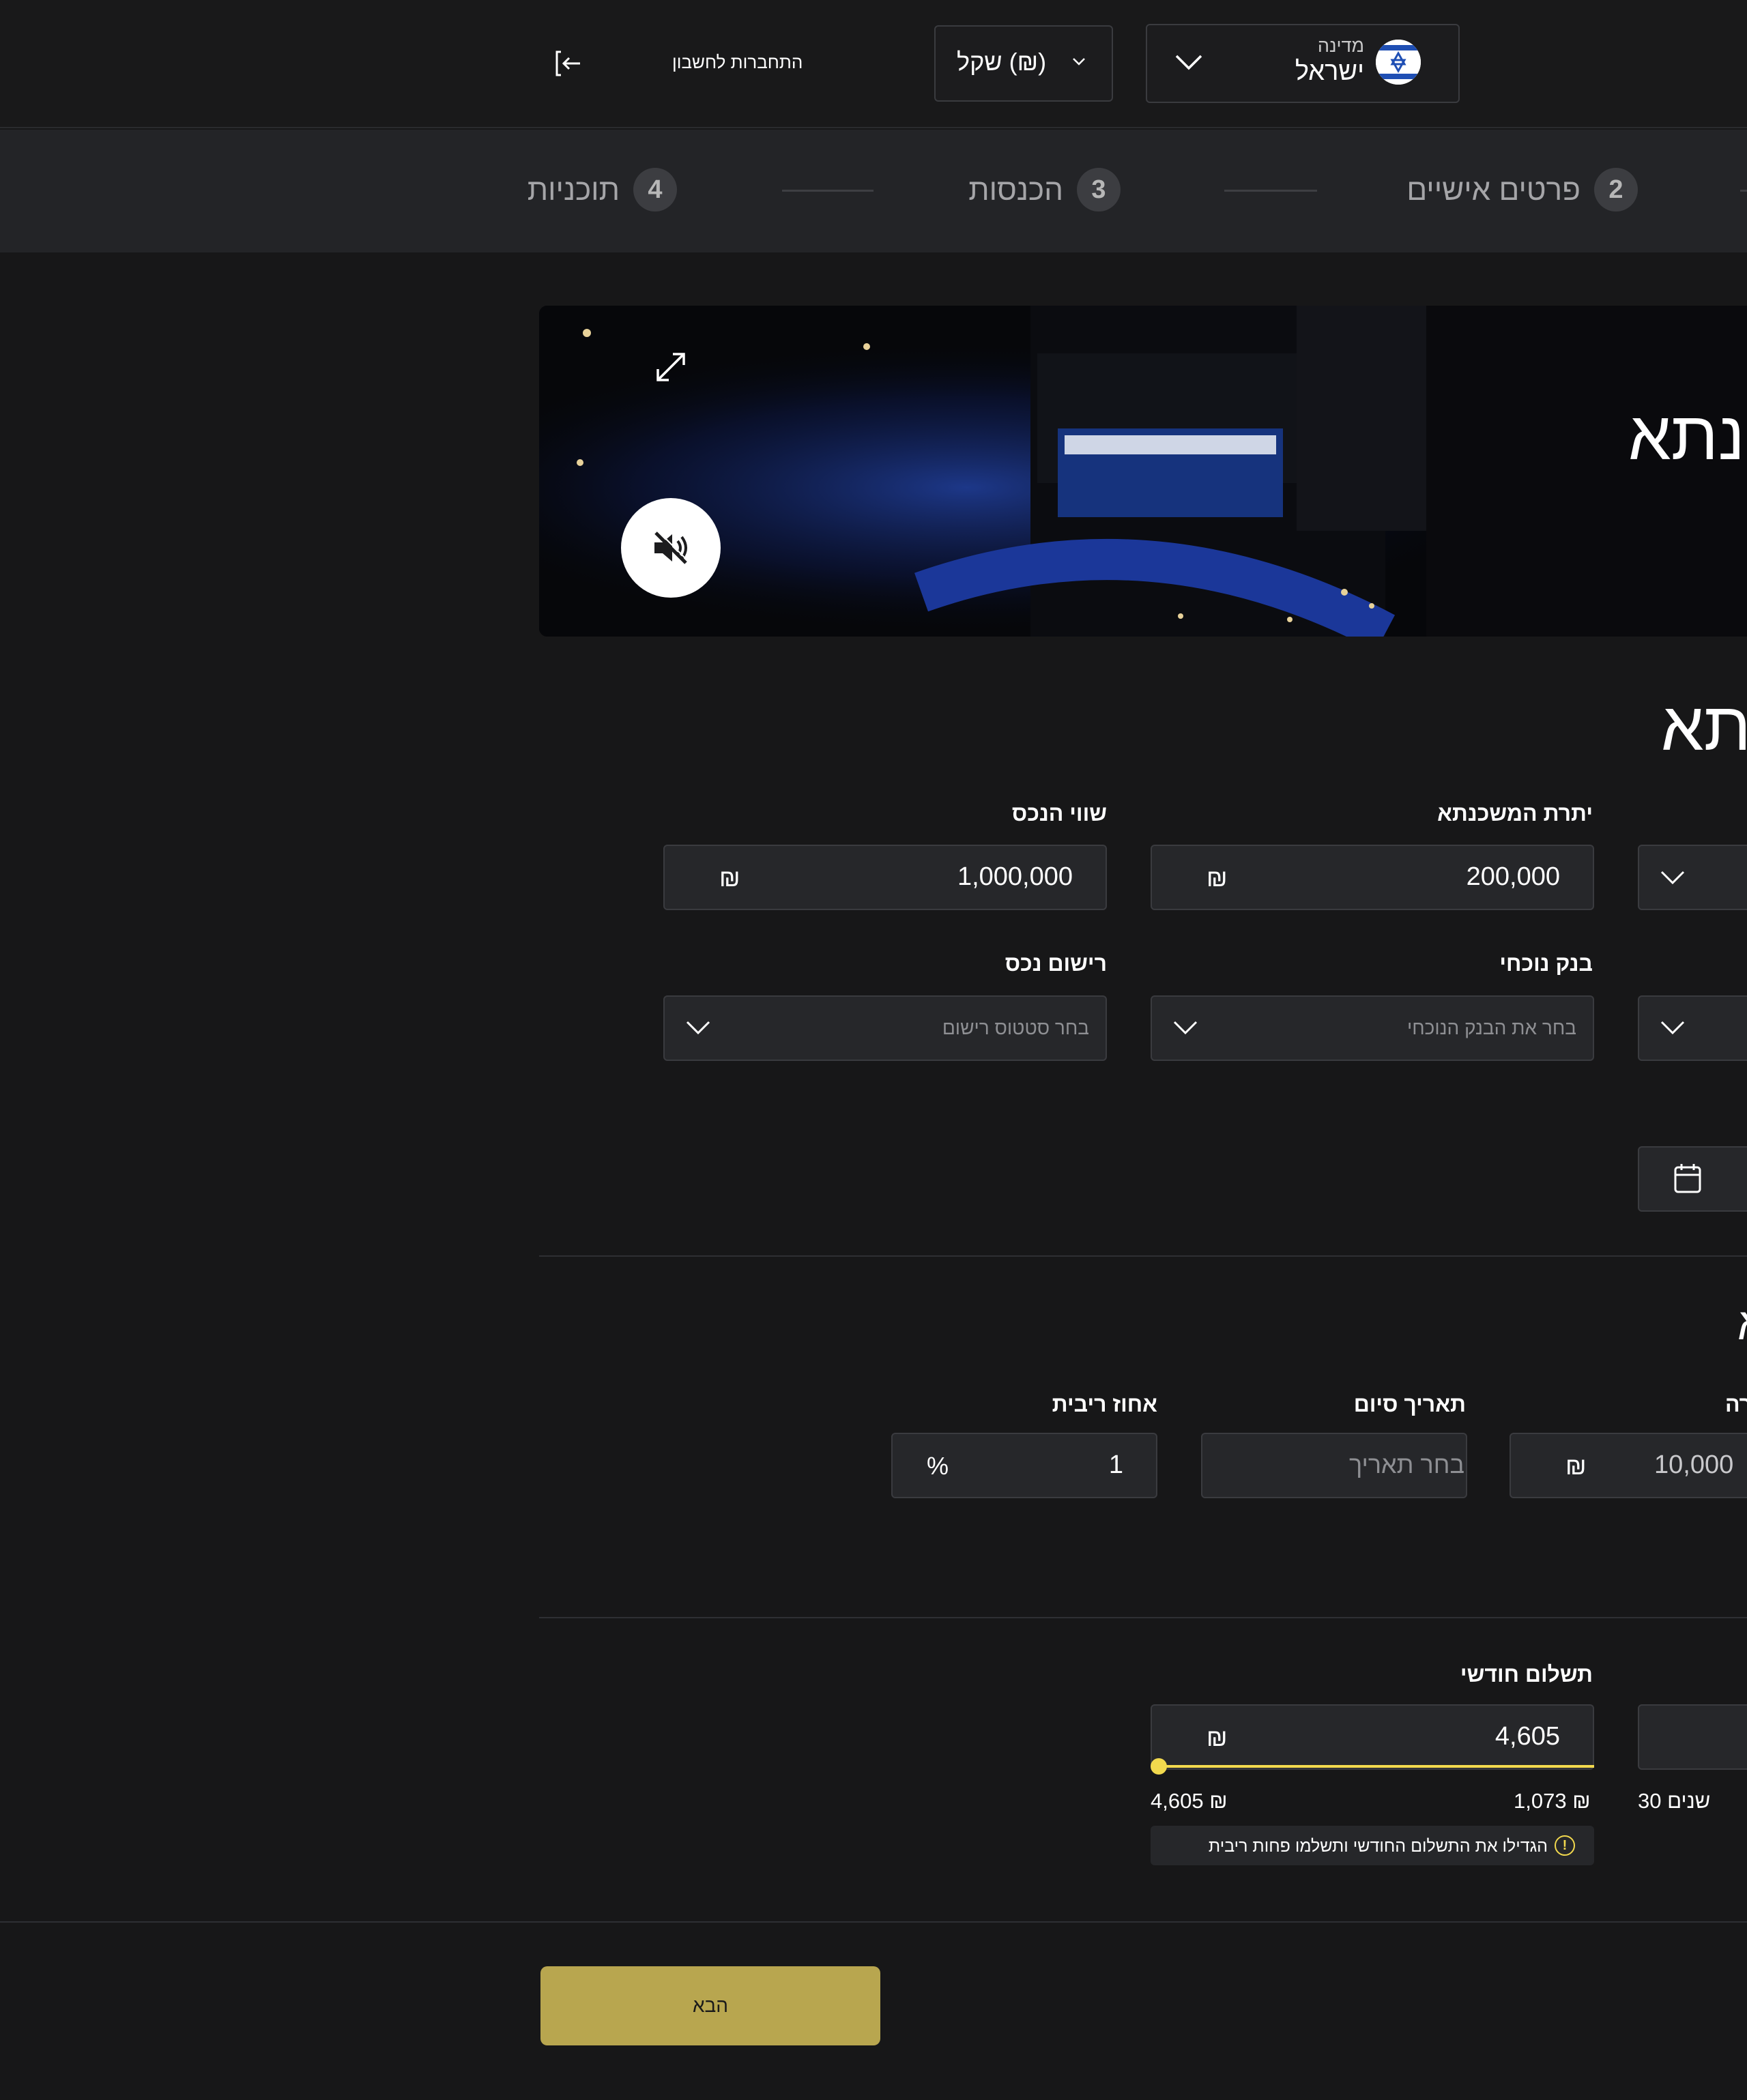 This screenshot has width=1747, height=2100. What do you see at coordinates (938, 1466) in the screenshot?
I see `percent-icon: %` at bounding box center [938, 1466].